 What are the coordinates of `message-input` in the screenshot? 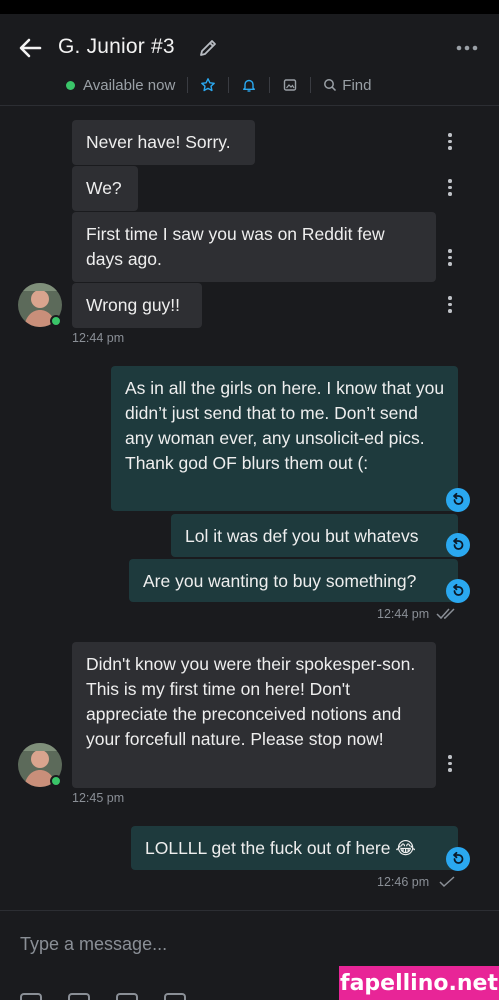 It's located at (220, 944).